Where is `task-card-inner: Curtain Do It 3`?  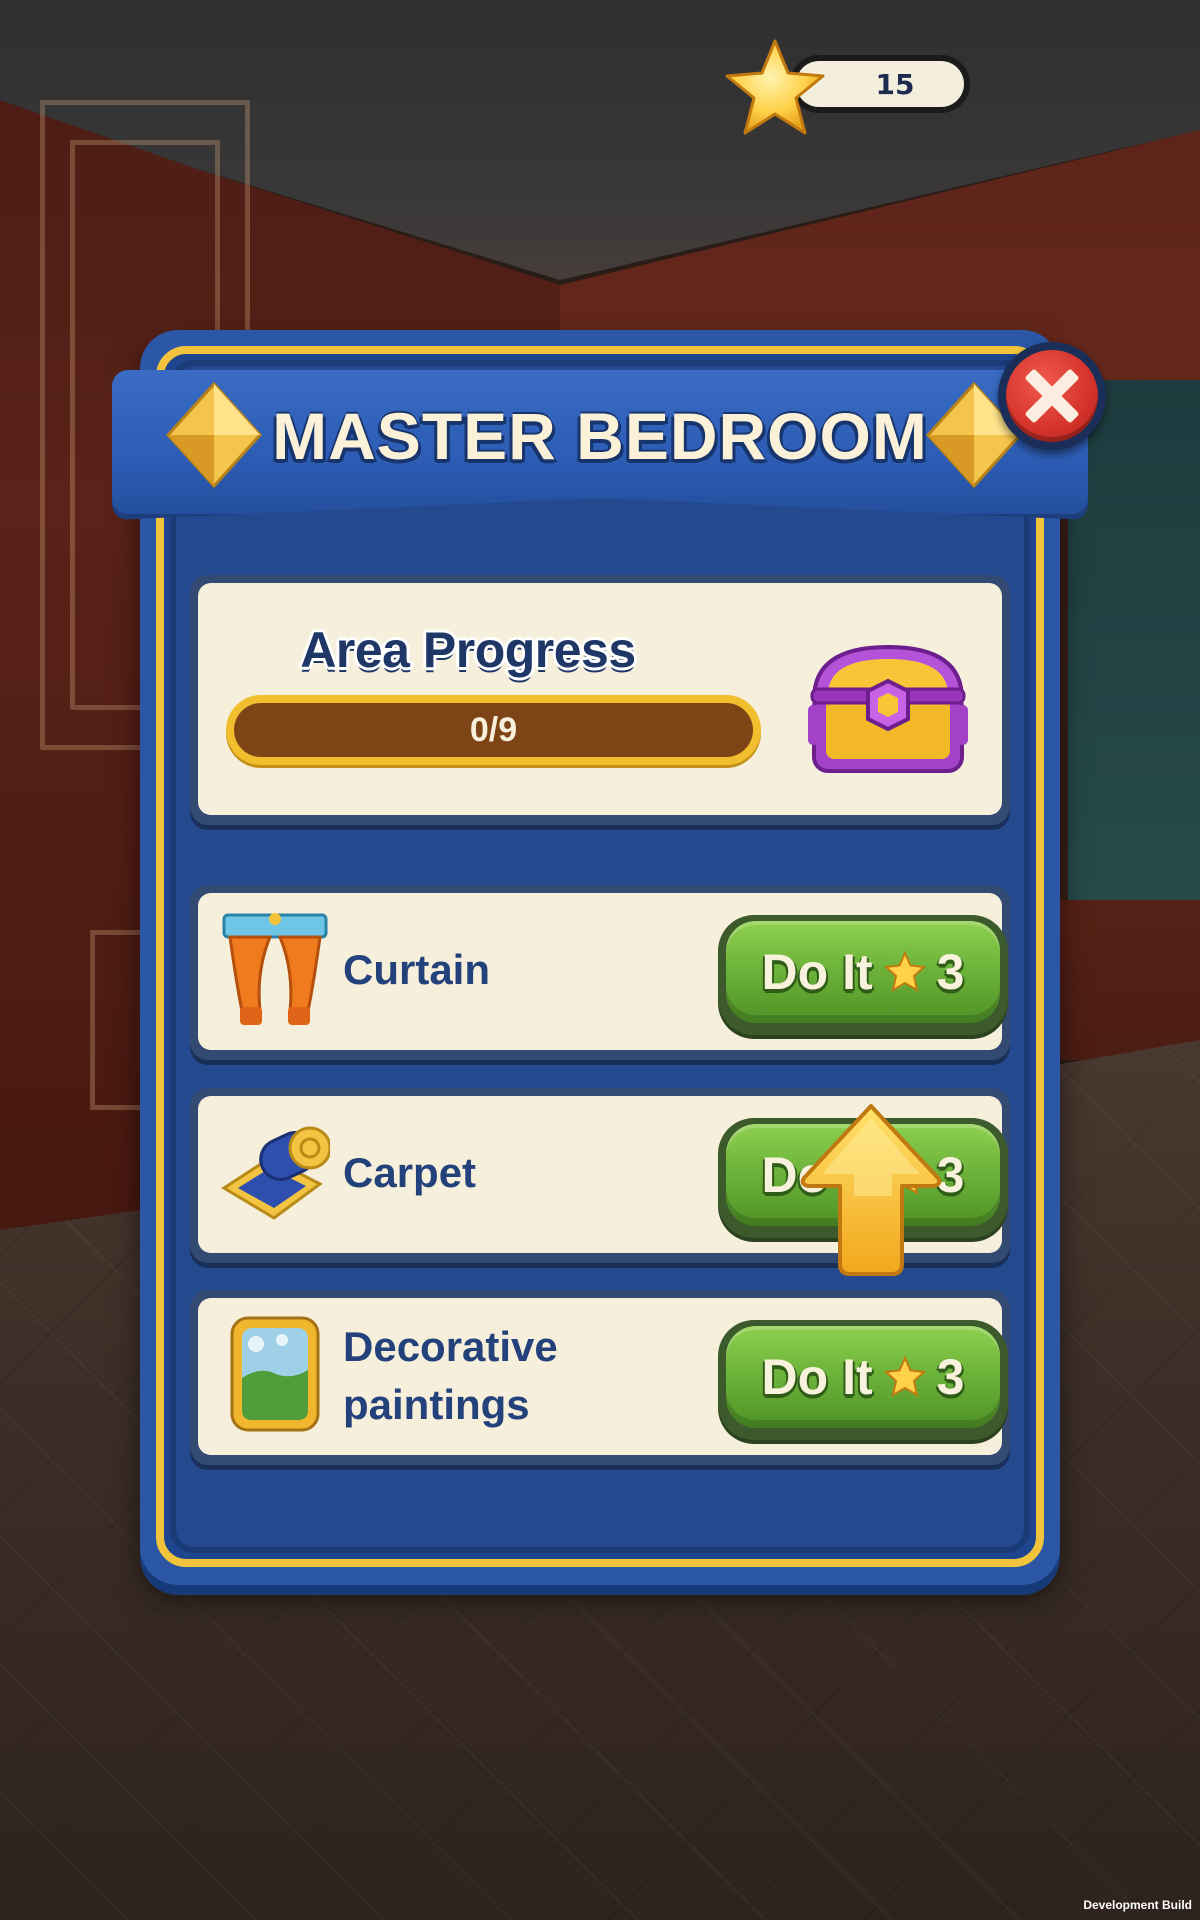
task-card-inner: Curtain Do It 3 is located at coordinates (603, 971).